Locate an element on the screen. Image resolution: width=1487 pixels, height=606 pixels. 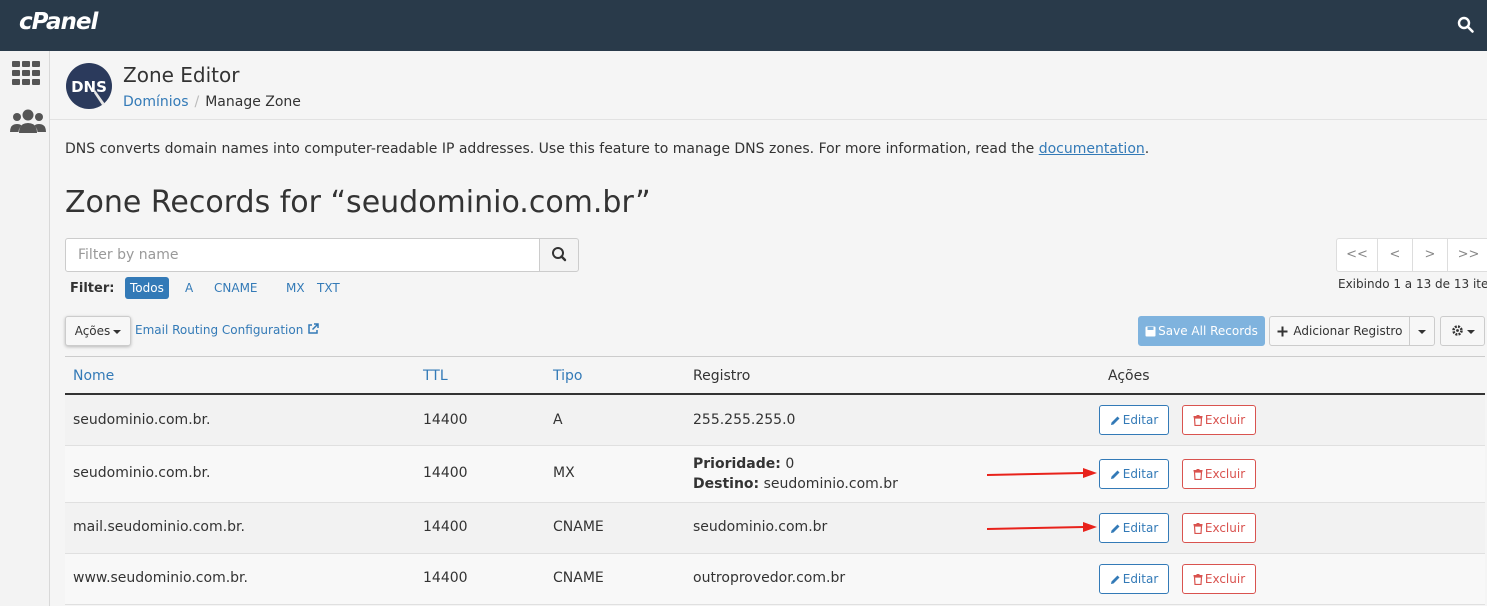
svg-text: DNS is located at coordinates (89, 87).